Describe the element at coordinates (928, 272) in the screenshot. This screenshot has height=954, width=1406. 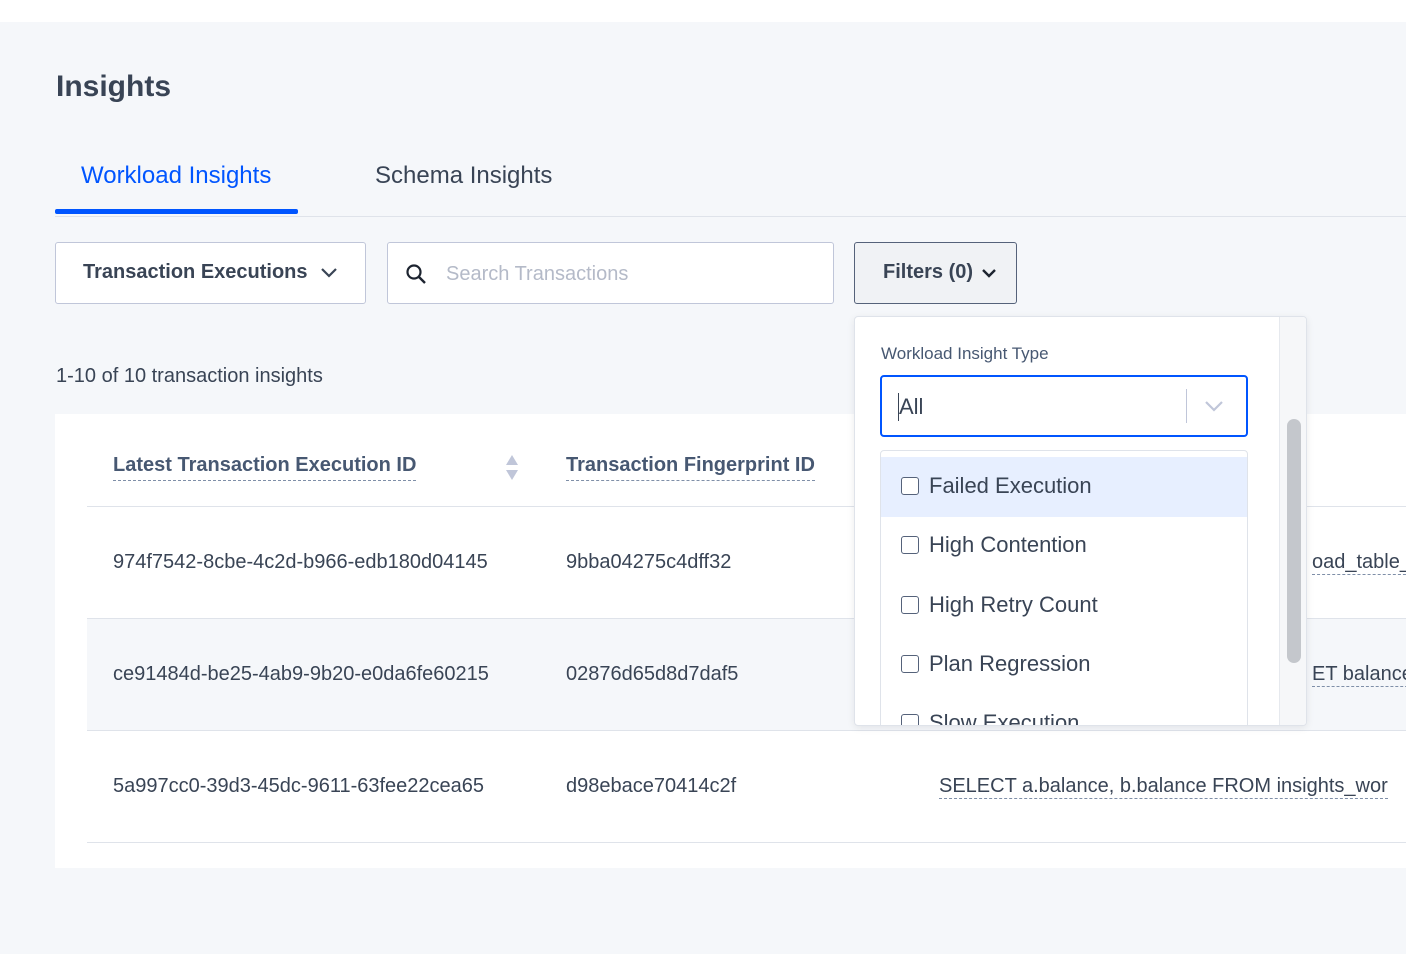
I see `filters-button-label: Filters (0)` at that location.